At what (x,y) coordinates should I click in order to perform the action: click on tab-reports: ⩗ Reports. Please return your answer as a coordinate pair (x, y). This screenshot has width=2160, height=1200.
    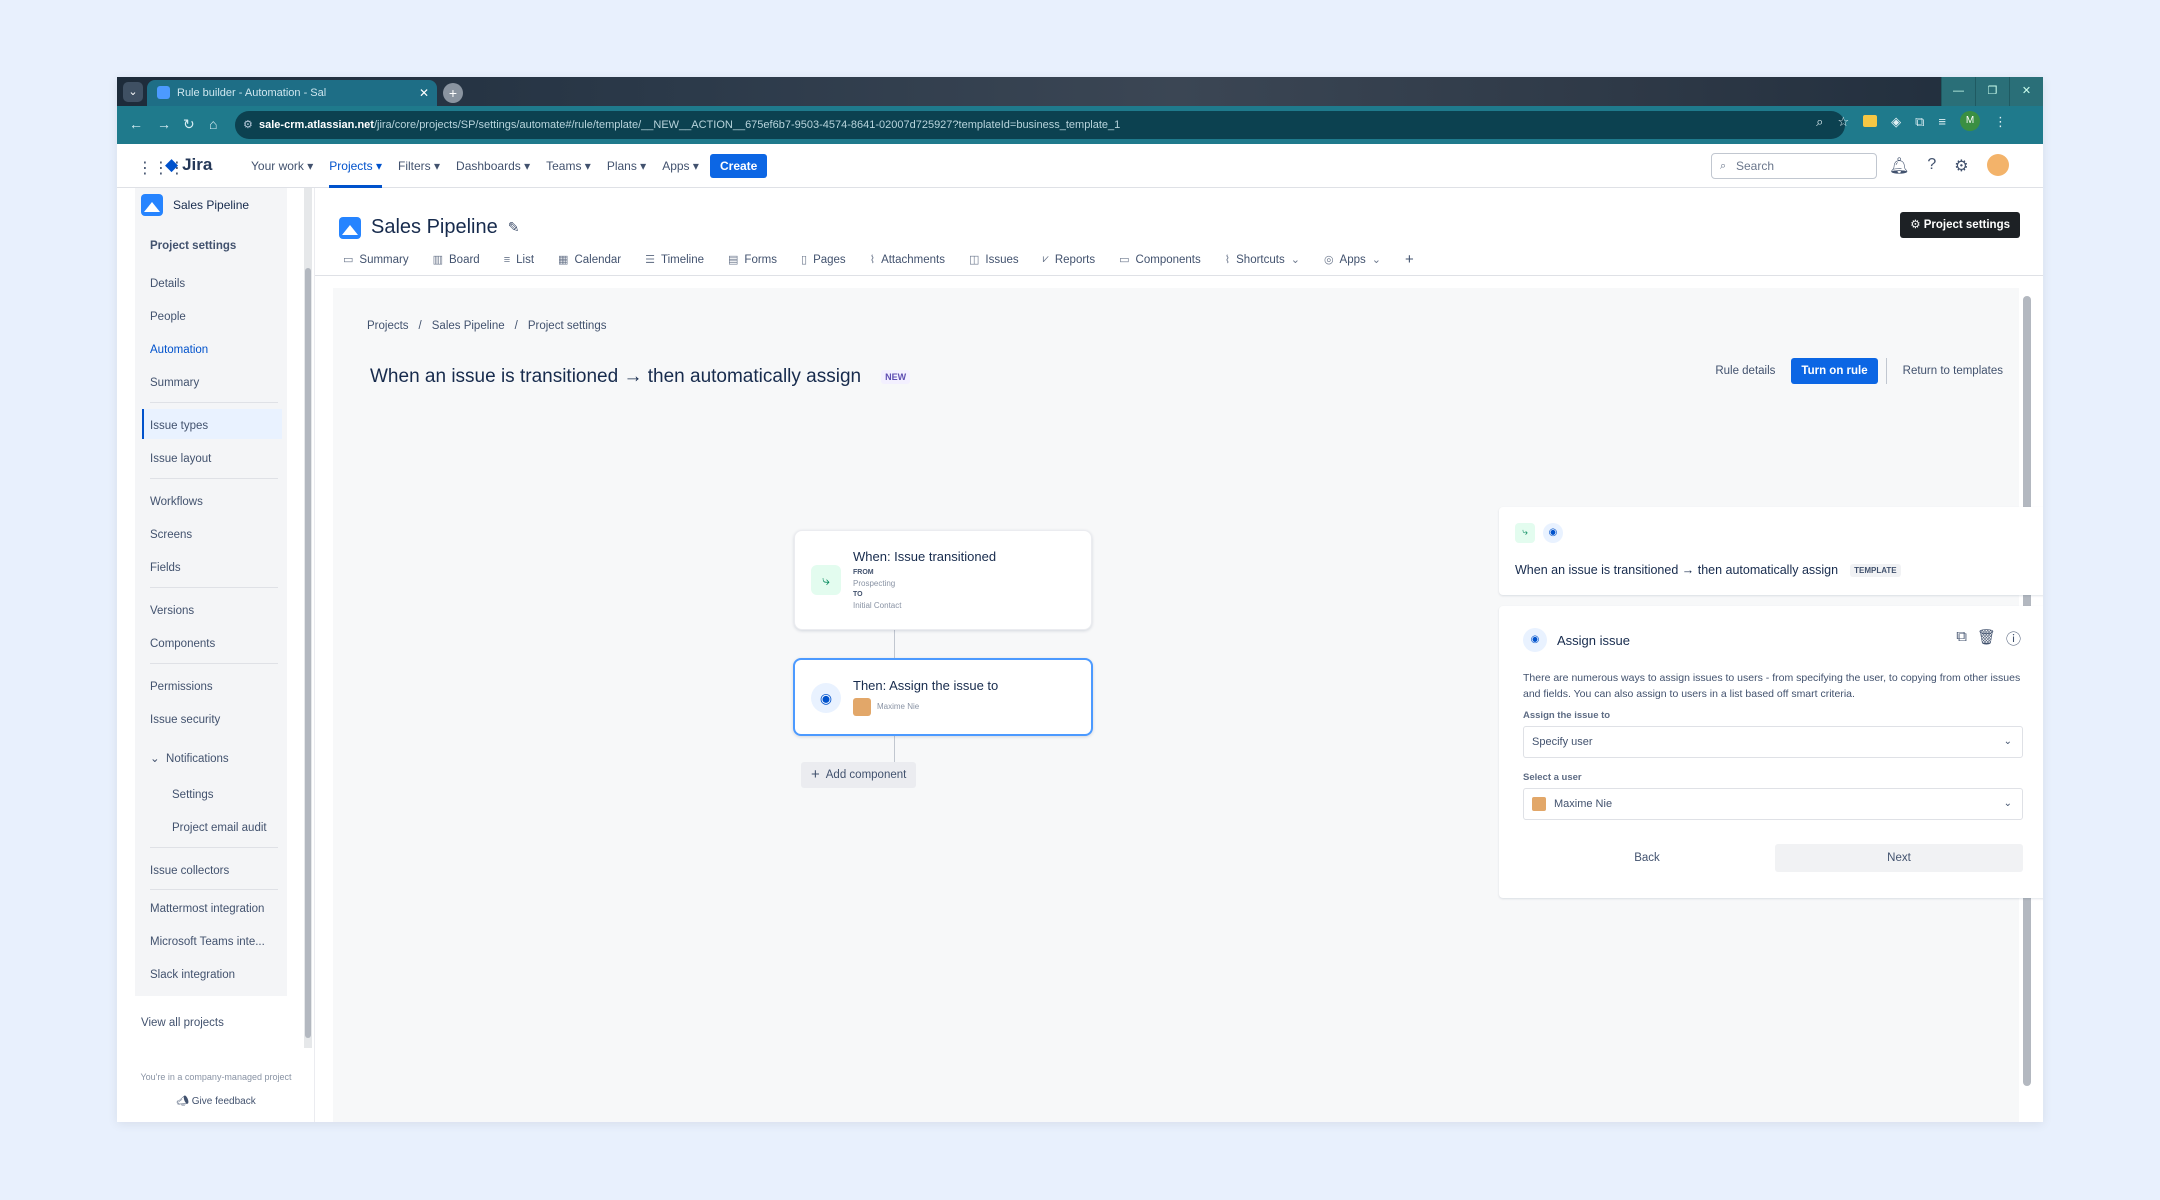
    Looking at the image, I should click on (1069, 259).